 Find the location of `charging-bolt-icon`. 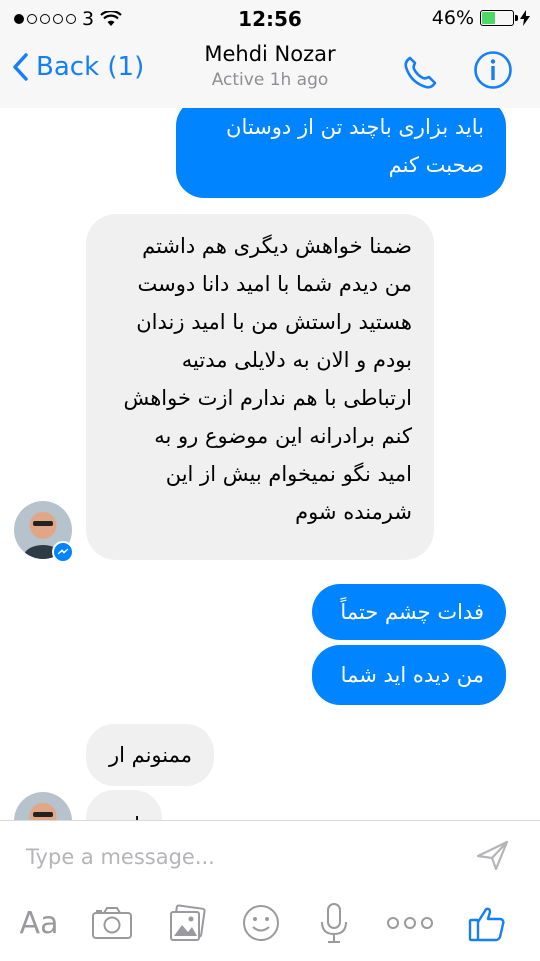

charging-bolt-icon is located at coordinates (525, 18).